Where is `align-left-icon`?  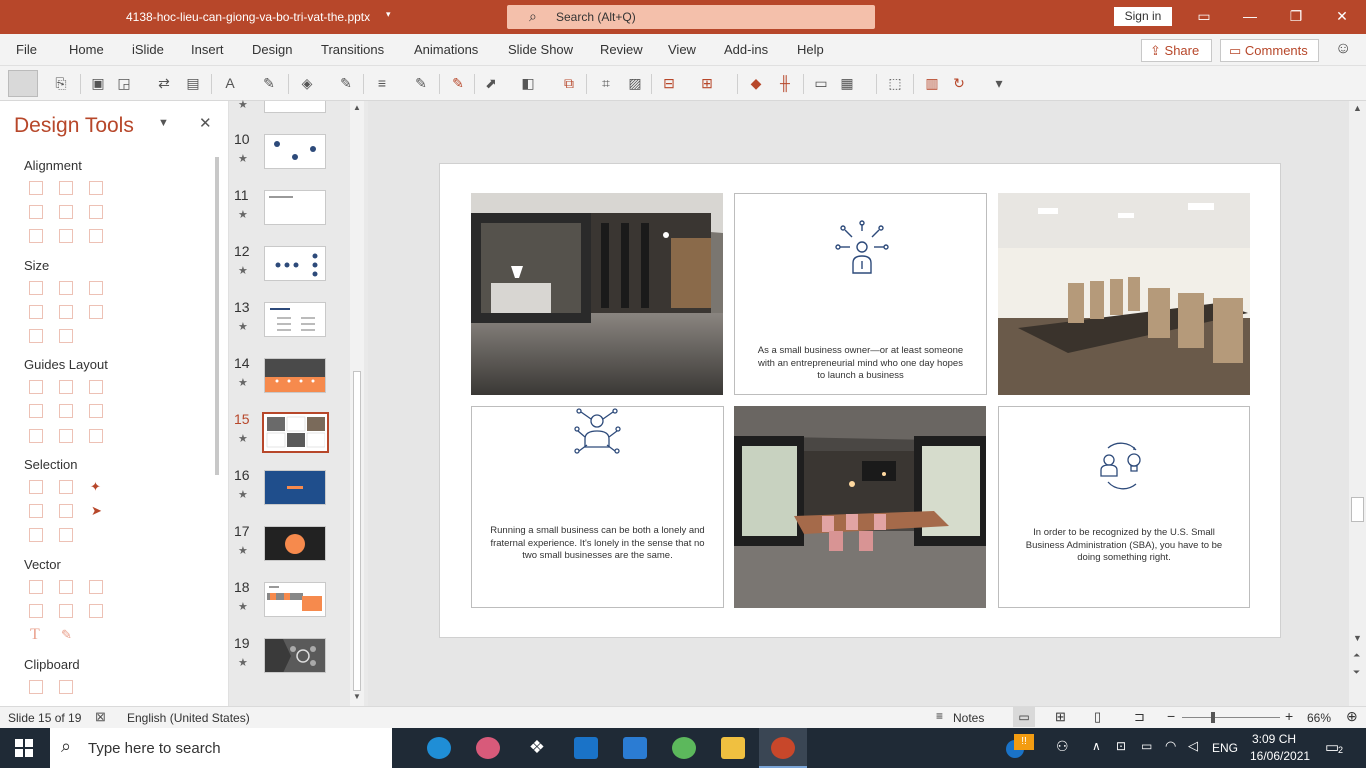 align-left-icon is located at coordinates (36, 188).